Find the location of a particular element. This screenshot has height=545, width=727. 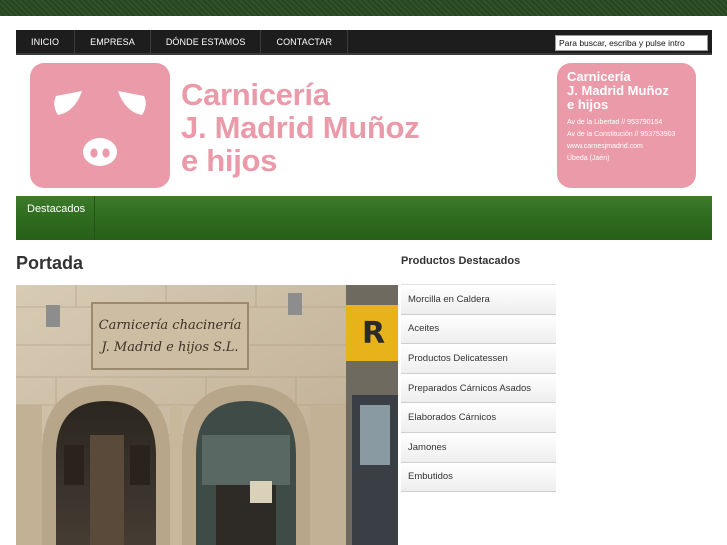

nav-item-contactar: CONTACTAR is located at coordinates (305, 41).